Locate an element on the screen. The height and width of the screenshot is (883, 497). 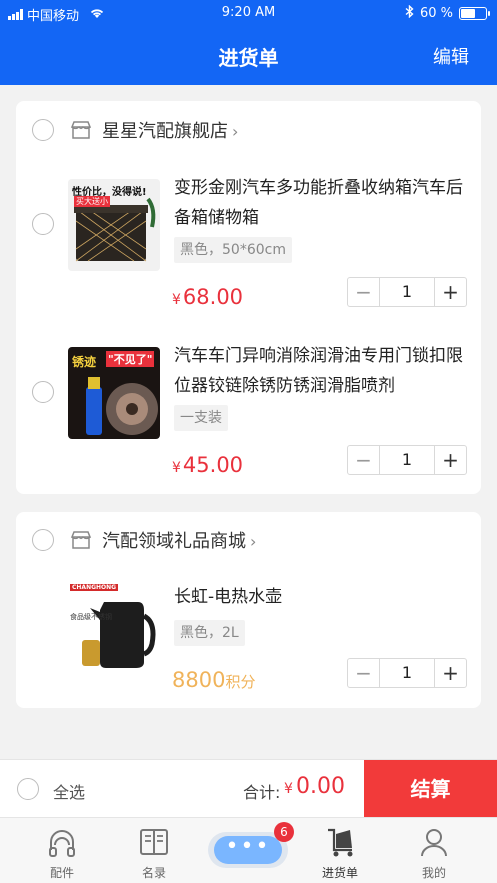
store-name: 星星汽配旗舰店 is located at coordinates (165, 131).